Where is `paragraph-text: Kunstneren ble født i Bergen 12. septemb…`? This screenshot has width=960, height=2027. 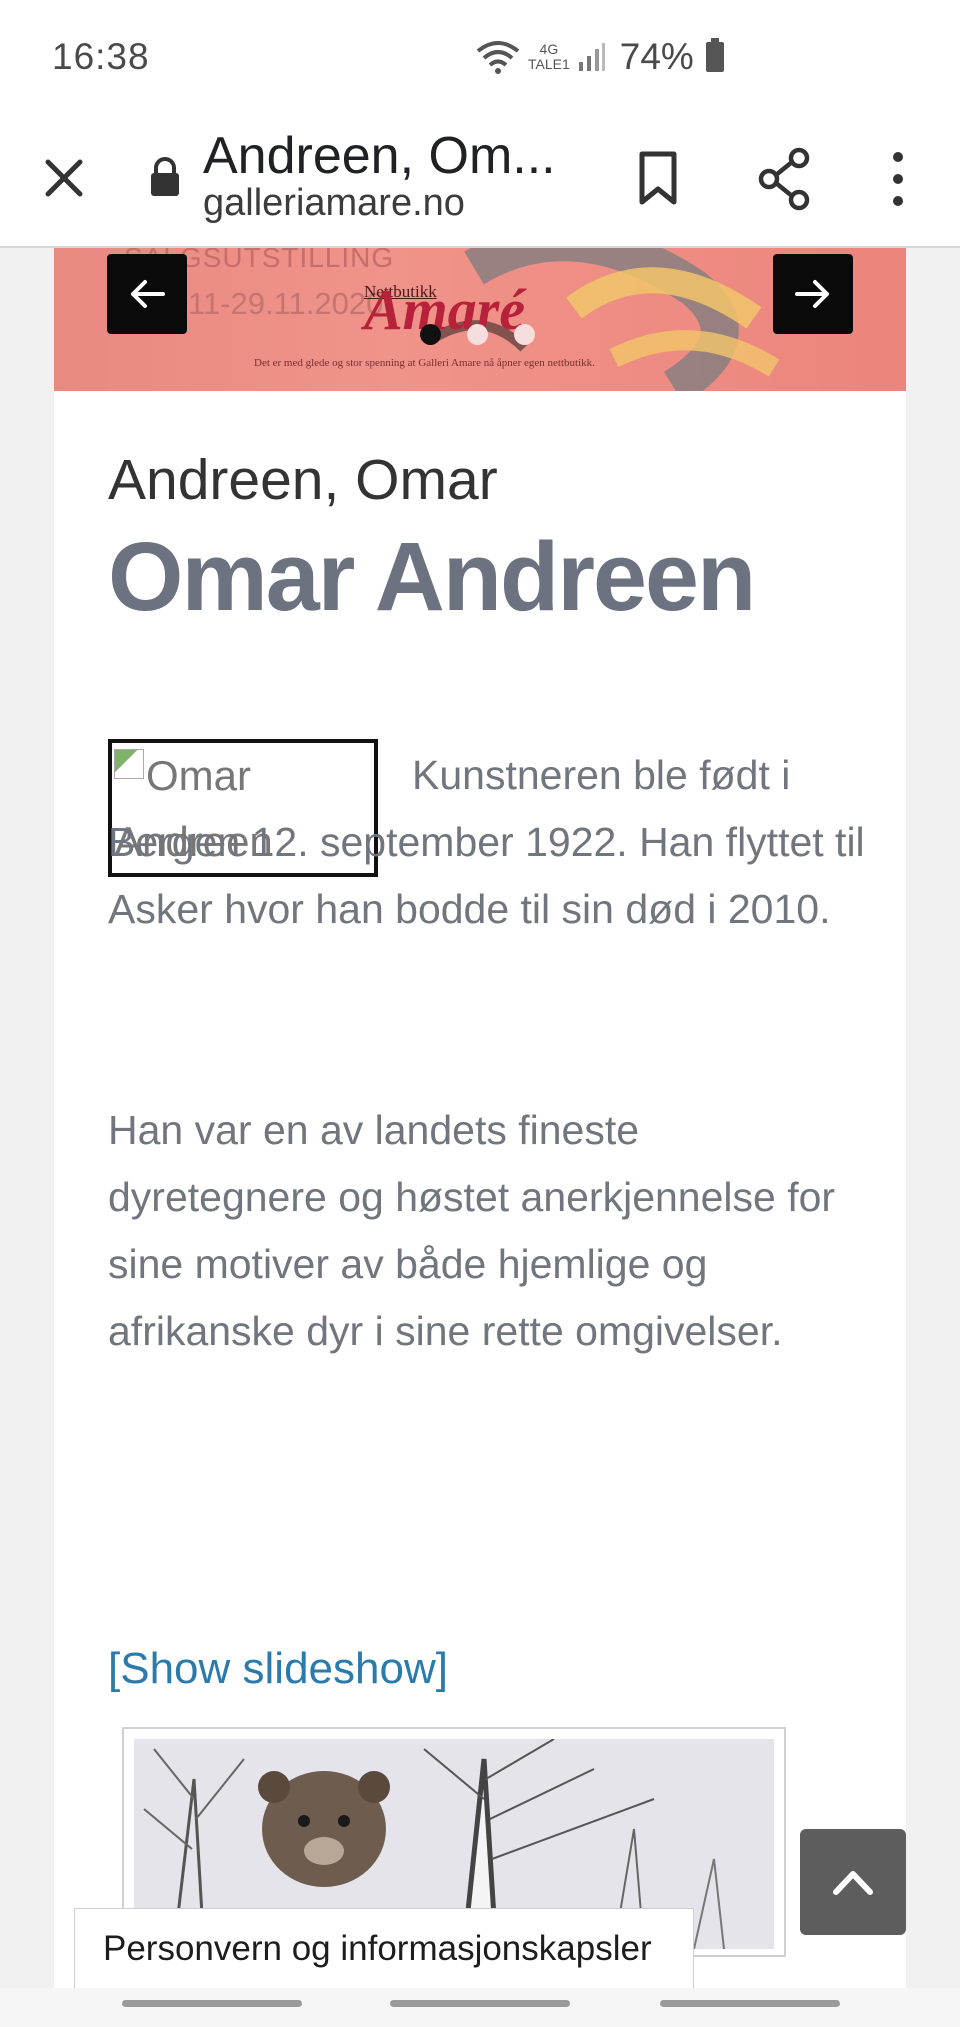
paragraph-text: Kunstneren ble født i Bergen 12. septemb… is located at coordinates (486, 842).